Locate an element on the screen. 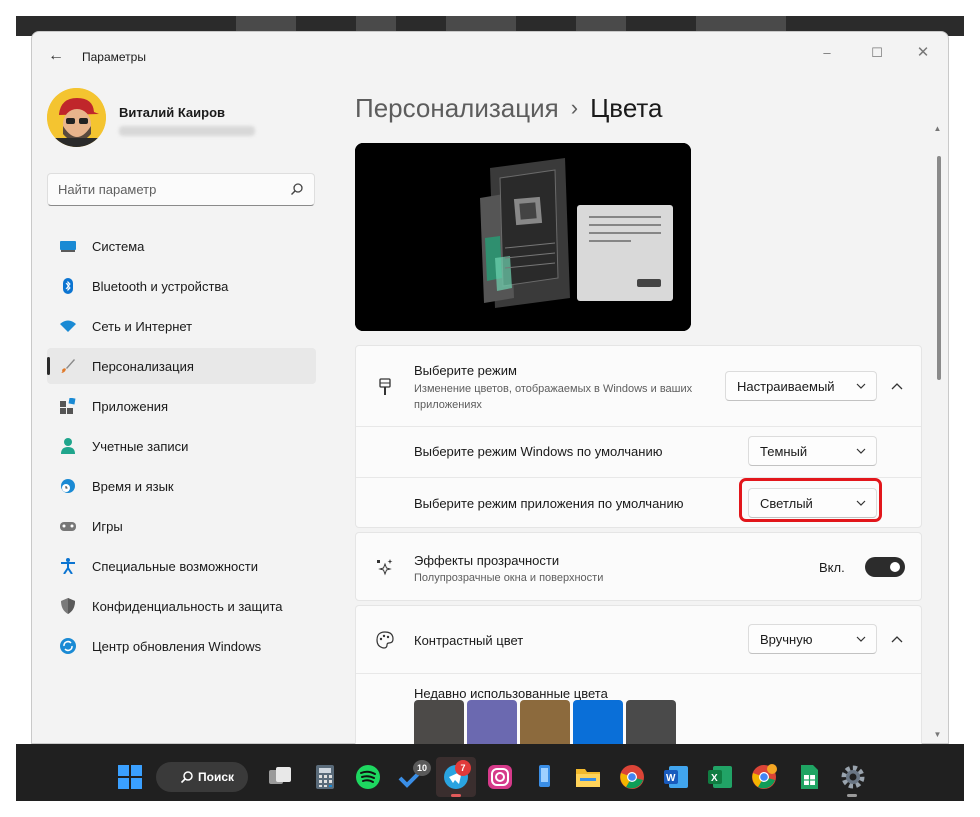  windows-mode-dropdown: Темный is located at coordinates (812, 451).